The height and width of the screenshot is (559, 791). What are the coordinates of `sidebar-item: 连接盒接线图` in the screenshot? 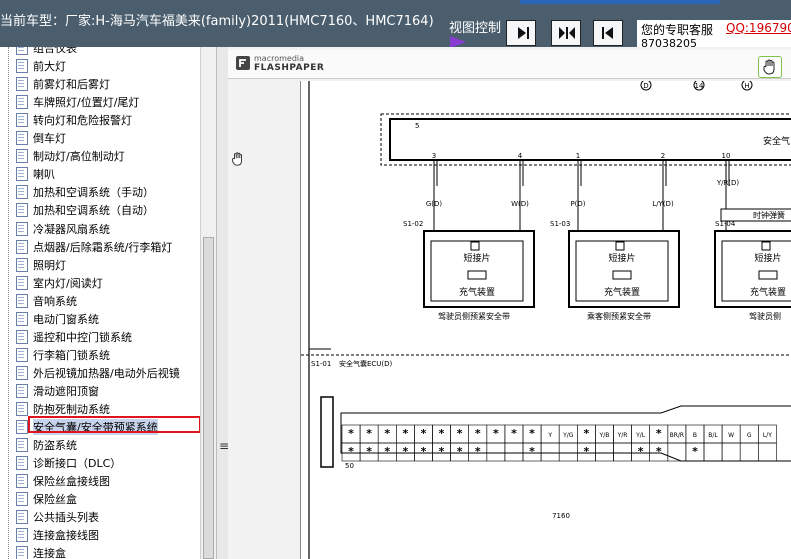 It's located at (108, 535).